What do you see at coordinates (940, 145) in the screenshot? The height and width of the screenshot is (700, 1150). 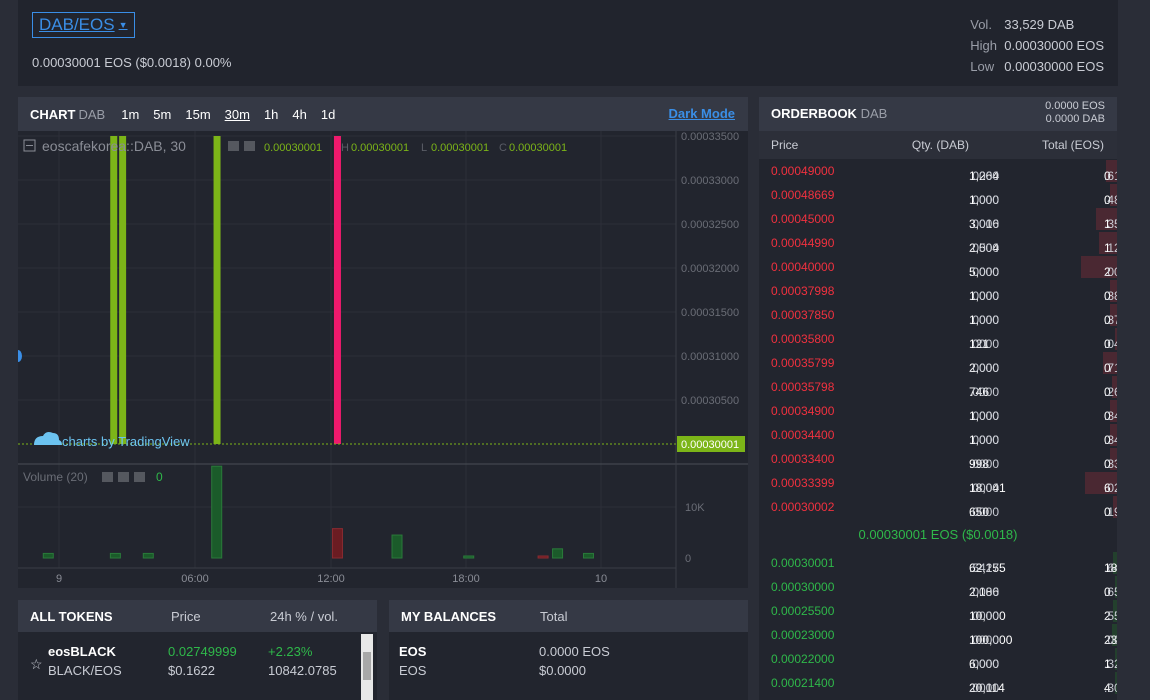 I see `col-qty: Qty. (DAB)` at bounding box center [940, 145].